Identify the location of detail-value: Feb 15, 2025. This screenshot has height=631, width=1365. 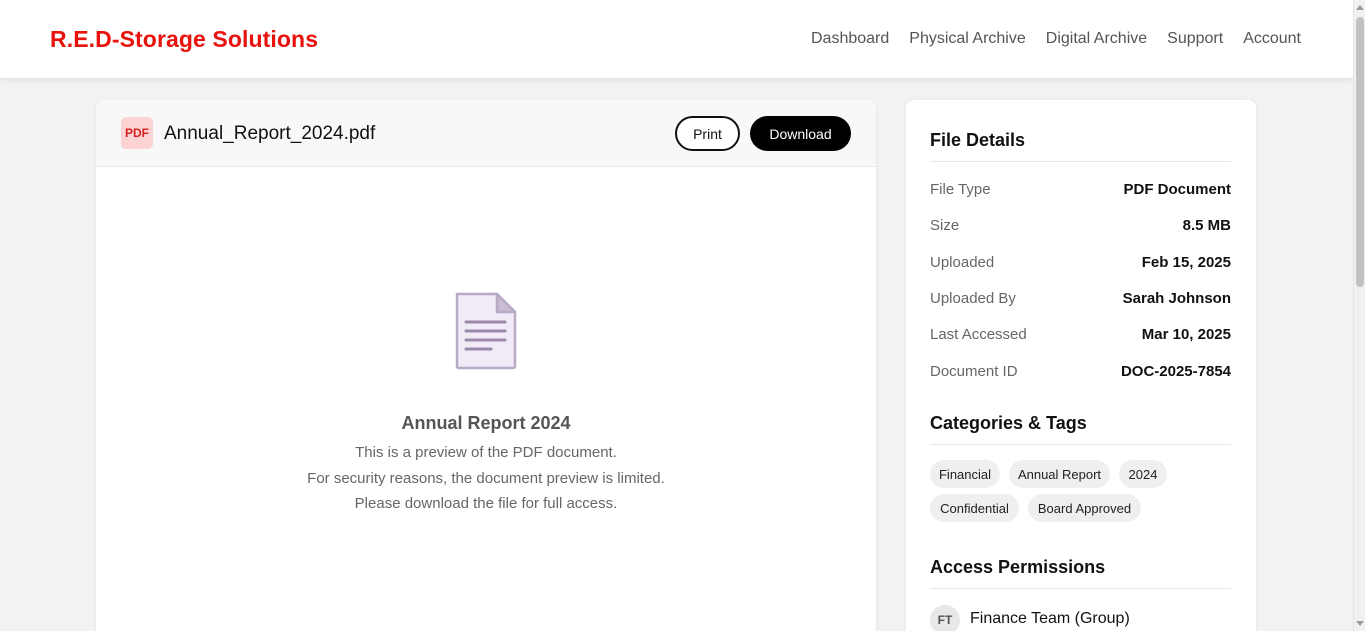
(1186, 262).